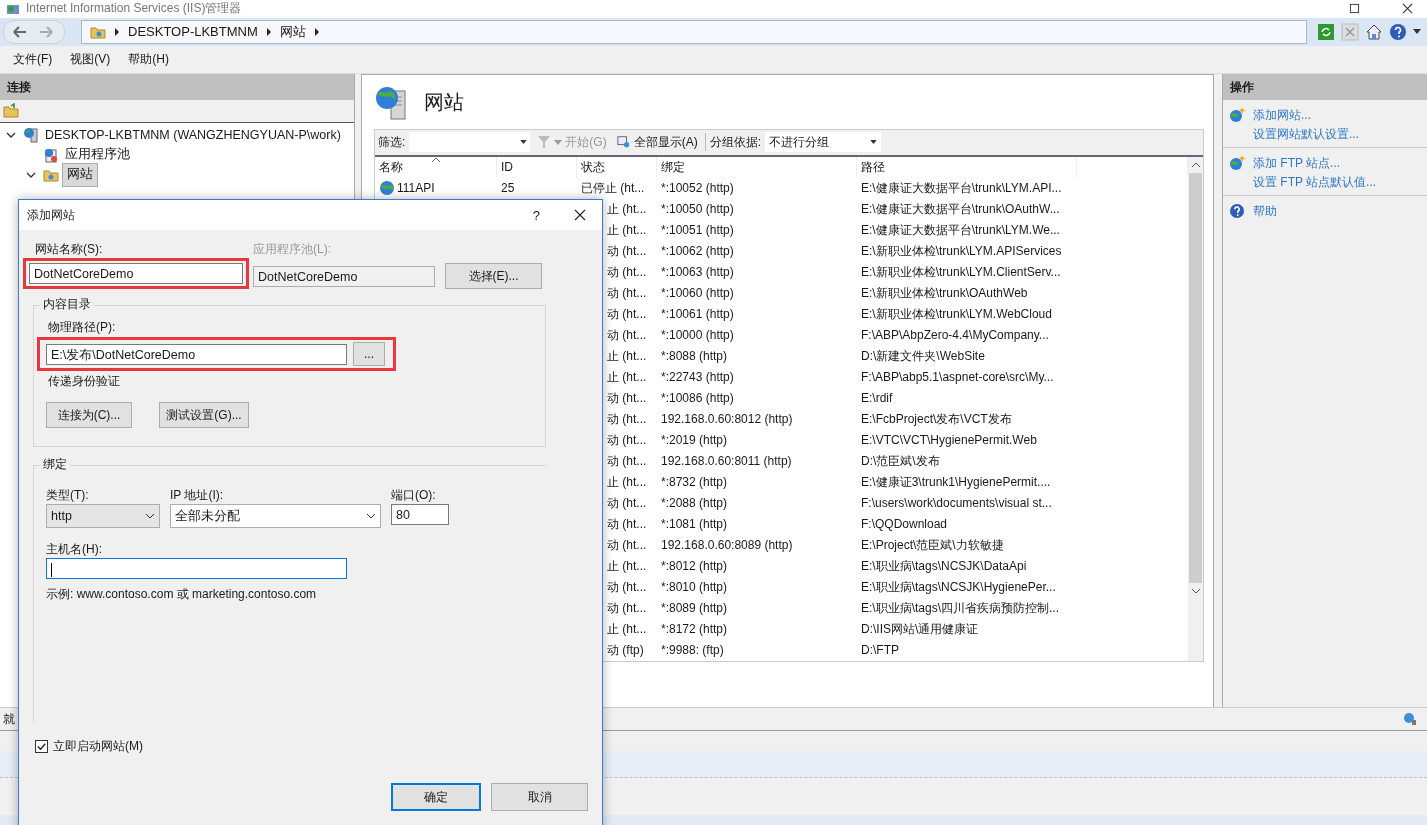 The image size is (1427, 825). I want to click on group-title: 绑定, so click(55, 464).